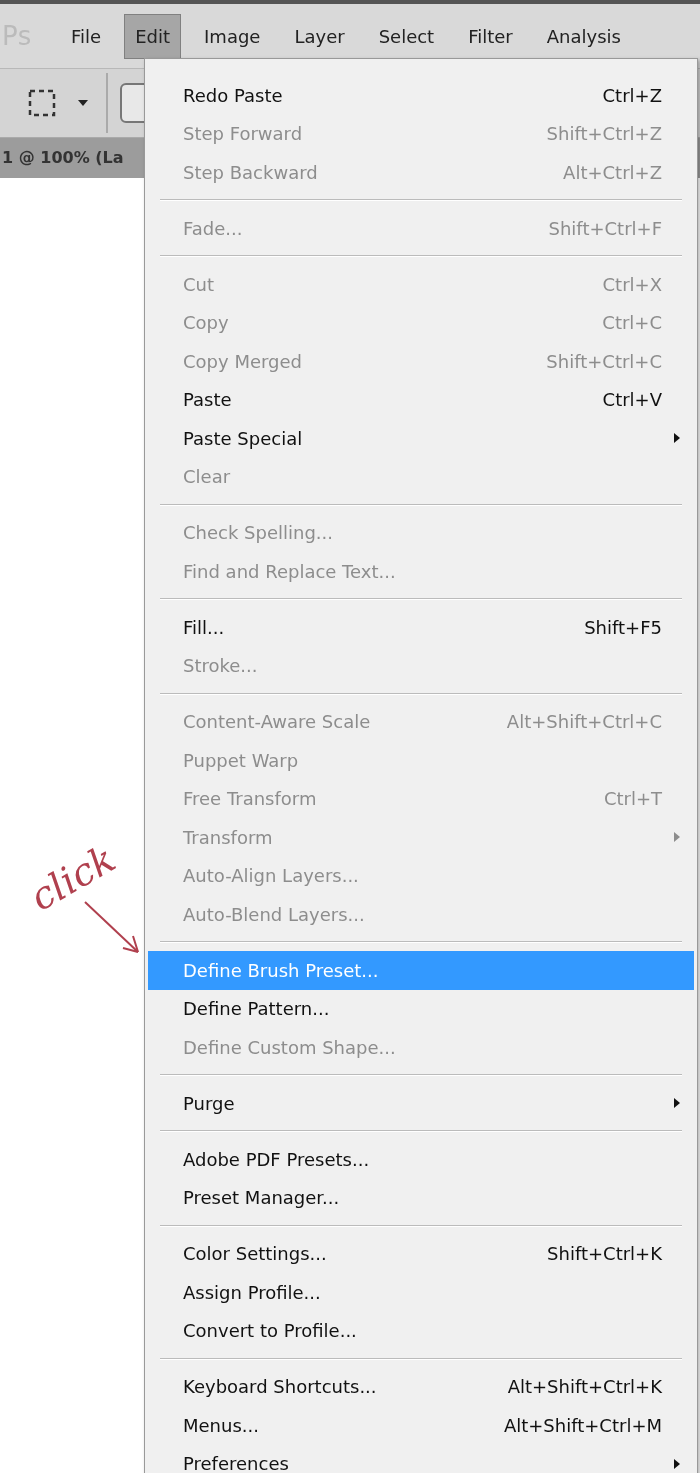 This screenshot has height=1473, width=700. What do you see at coordinates (421, 1253) in the screenshot?
I see `menu-item: Color Settings... Shift+Ctrl+K` at bounding box center [421, 1253].